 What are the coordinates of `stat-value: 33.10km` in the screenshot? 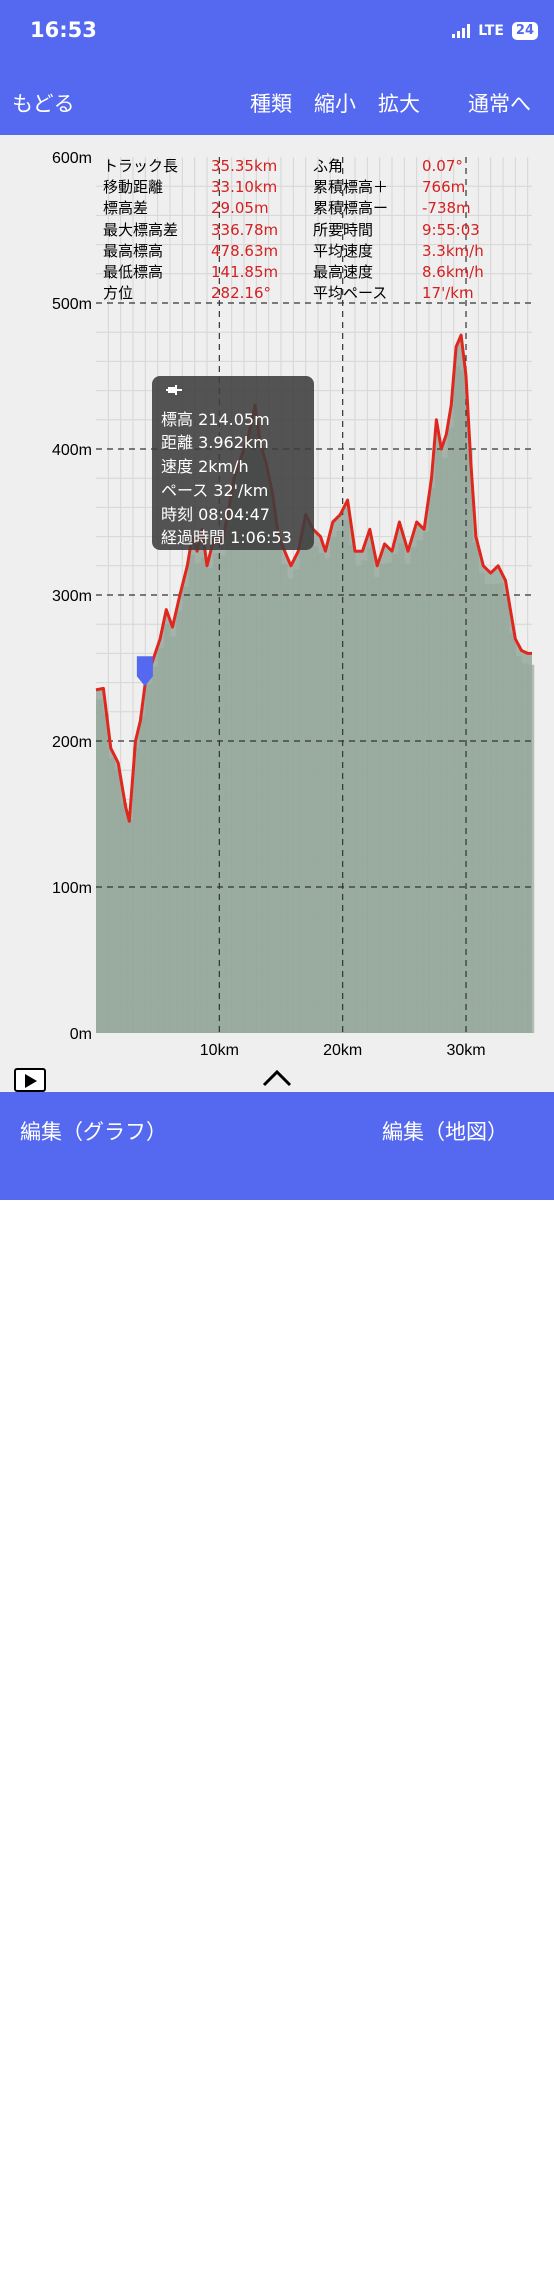 It's located at (244, 187).